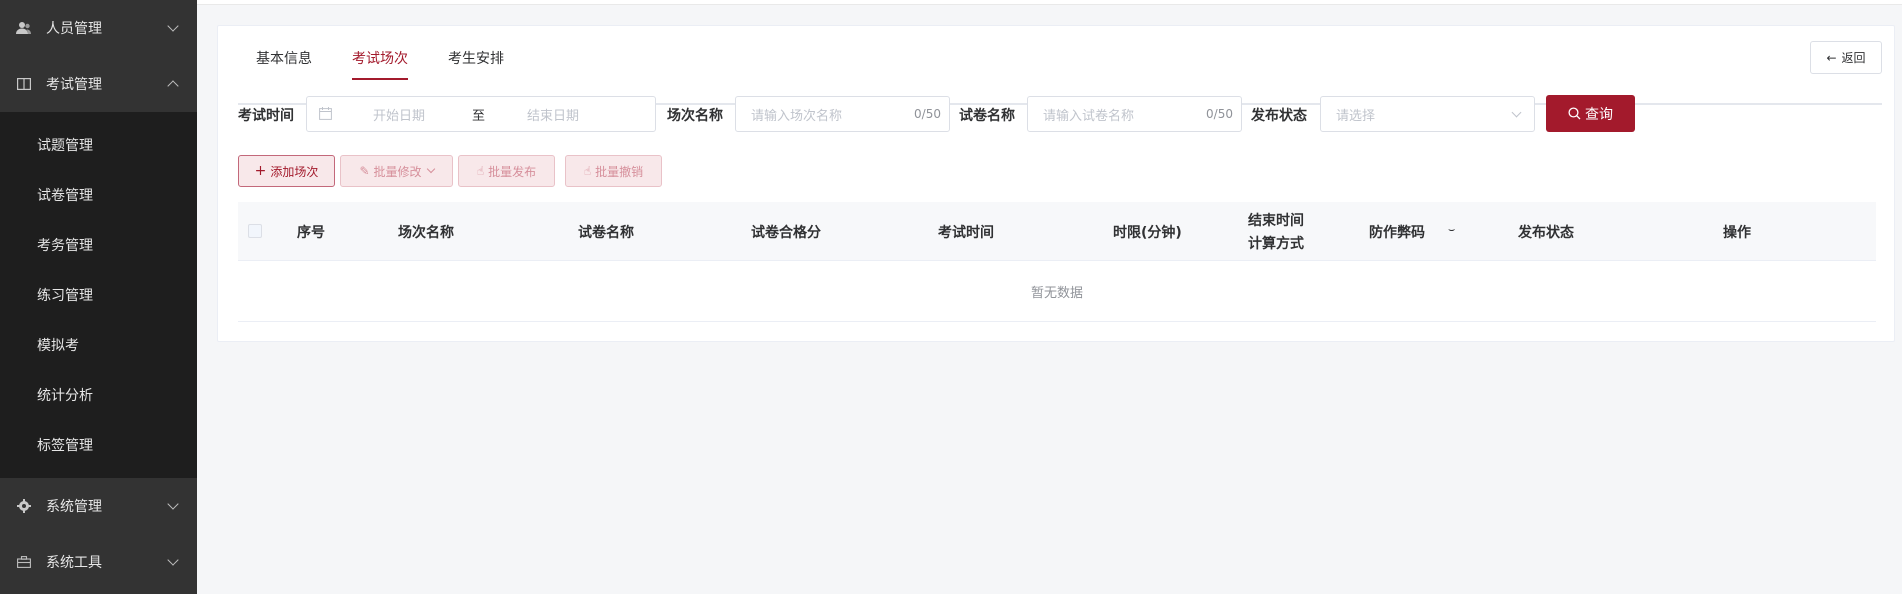 Image resolution: width=1902 pixels, height=594 pixels. I want to click on calendar-icon, so click(325, 115).